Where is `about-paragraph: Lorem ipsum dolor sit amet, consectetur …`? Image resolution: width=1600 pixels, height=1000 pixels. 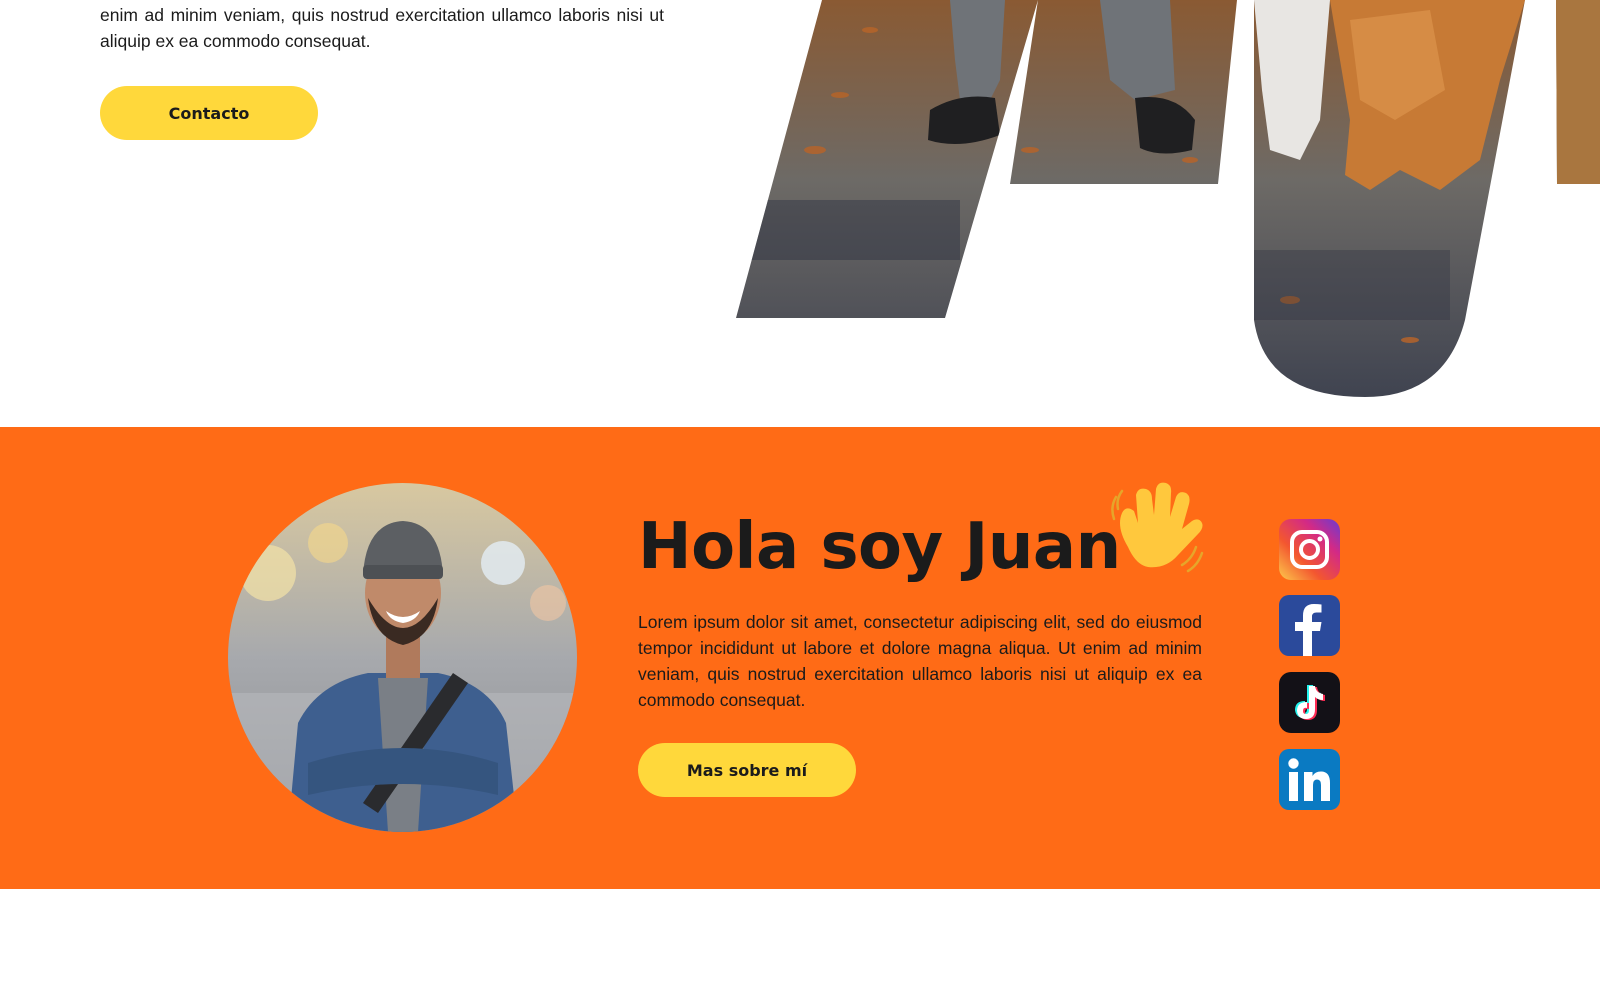
about-paragraph: Lorem ipsum dolor sit amet, consectetur … is located at coordinates (920, 661).